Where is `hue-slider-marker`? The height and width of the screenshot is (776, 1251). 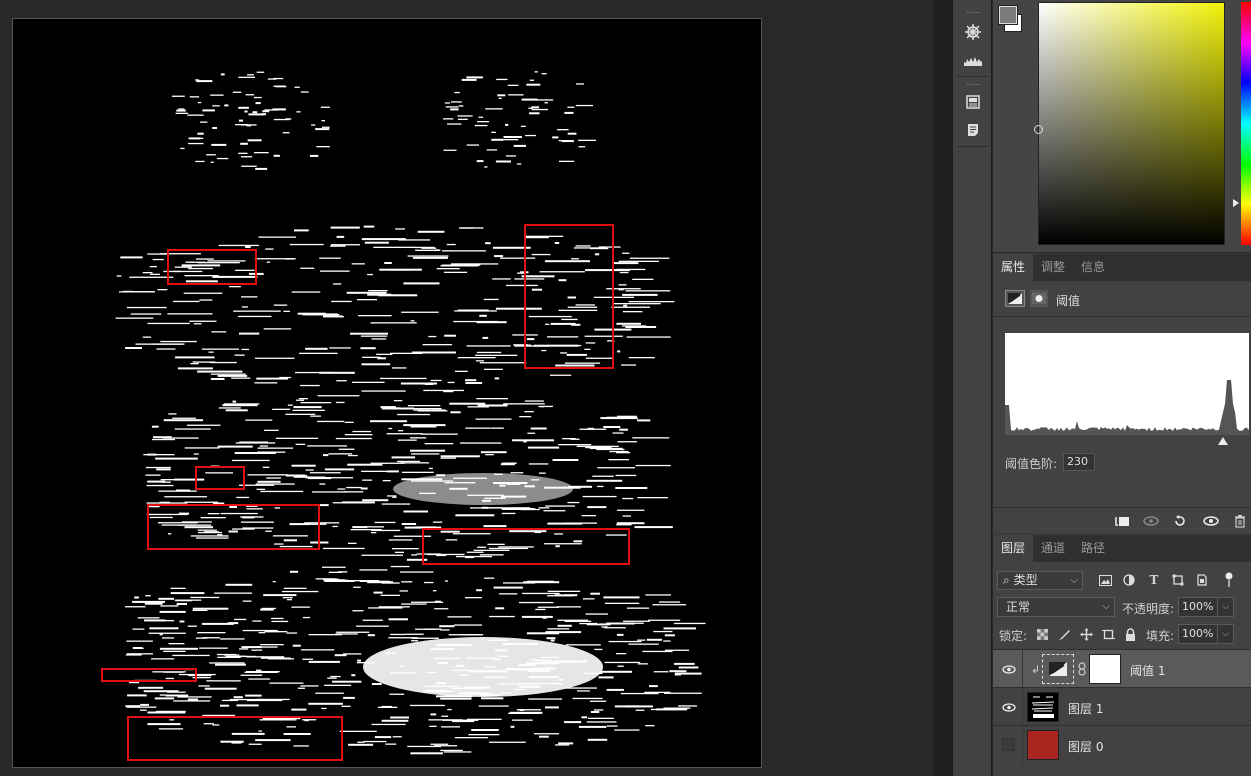
hue-slider-marker is located at coordinates (1236, 203).